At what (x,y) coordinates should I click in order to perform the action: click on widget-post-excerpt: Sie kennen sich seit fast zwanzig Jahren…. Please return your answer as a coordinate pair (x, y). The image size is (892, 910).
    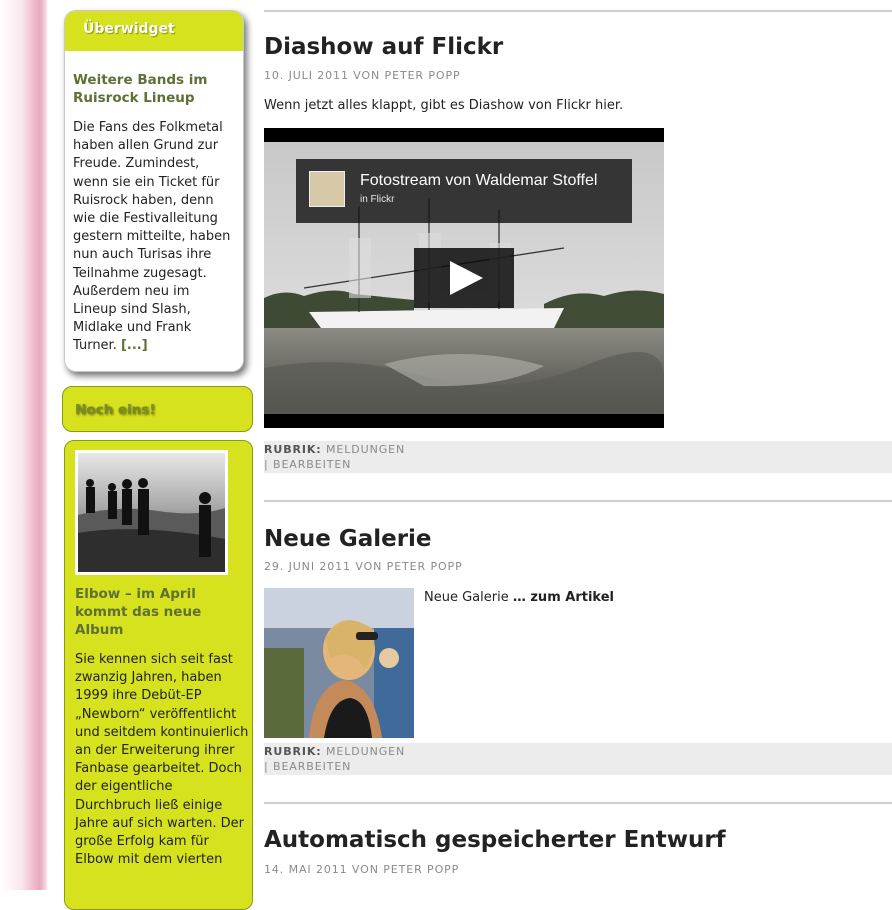
    Looking at the image, I should click on (162, 760).